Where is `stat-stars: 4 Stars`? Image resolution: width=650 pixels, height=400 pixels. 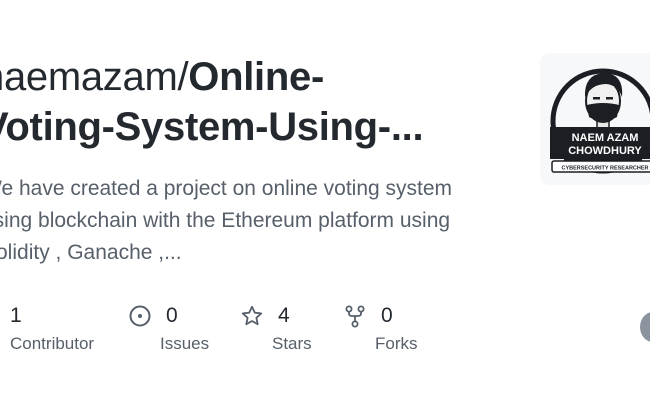 stat-stars: 4 Stars is located at coordinates (276, 327).